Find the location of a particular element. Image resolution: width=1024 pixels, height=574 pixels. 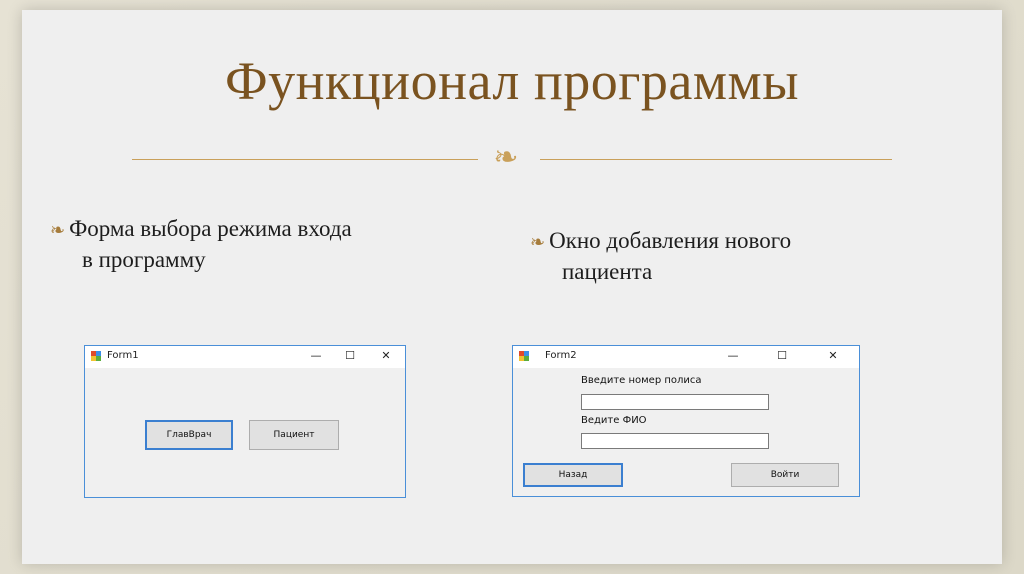

form2-title-bar: Form2 — ☐ ✕ is located at coordinates (686, 357).